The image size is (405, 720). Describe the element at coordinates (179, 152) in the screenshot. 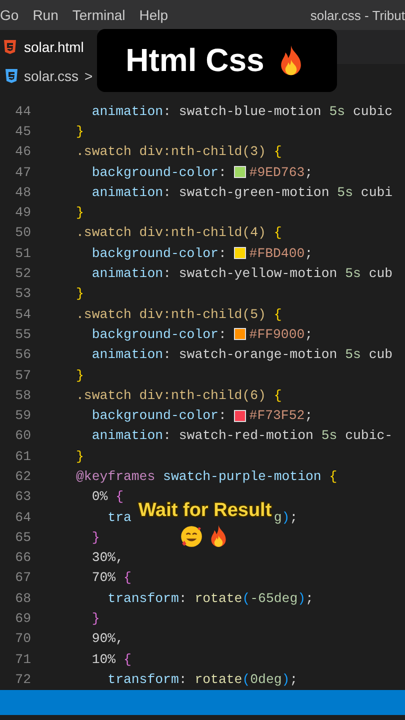

I see `code-line: .swatch div:nth-child(3) {` at that location.